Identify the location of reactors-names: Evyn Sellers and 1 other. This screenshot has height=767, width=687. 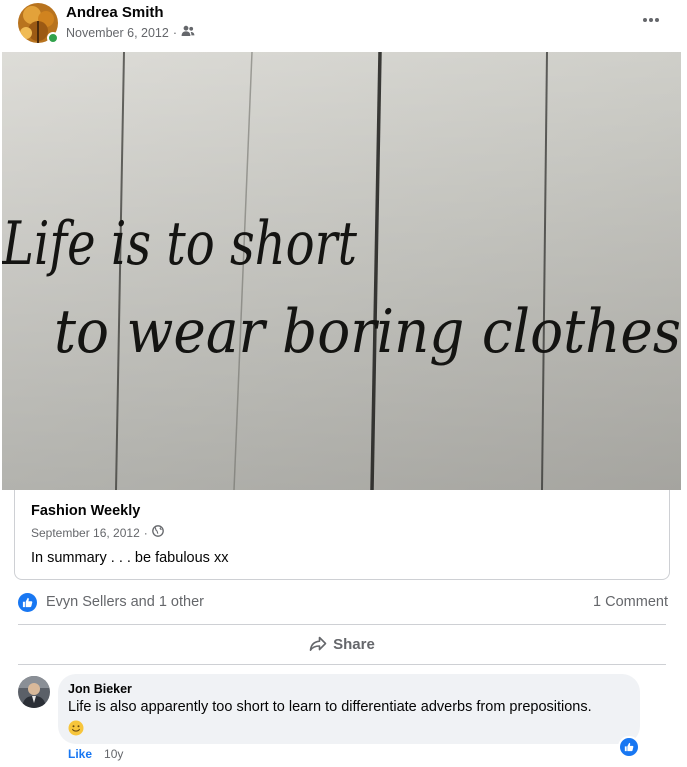
(125, 602).